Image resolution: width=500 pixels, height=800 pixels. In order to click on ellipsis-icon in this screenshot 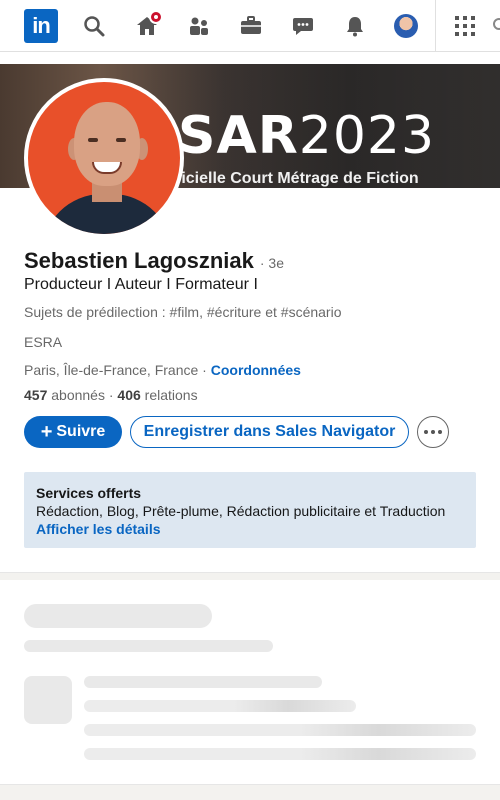, I will do `click(426, 432)`.